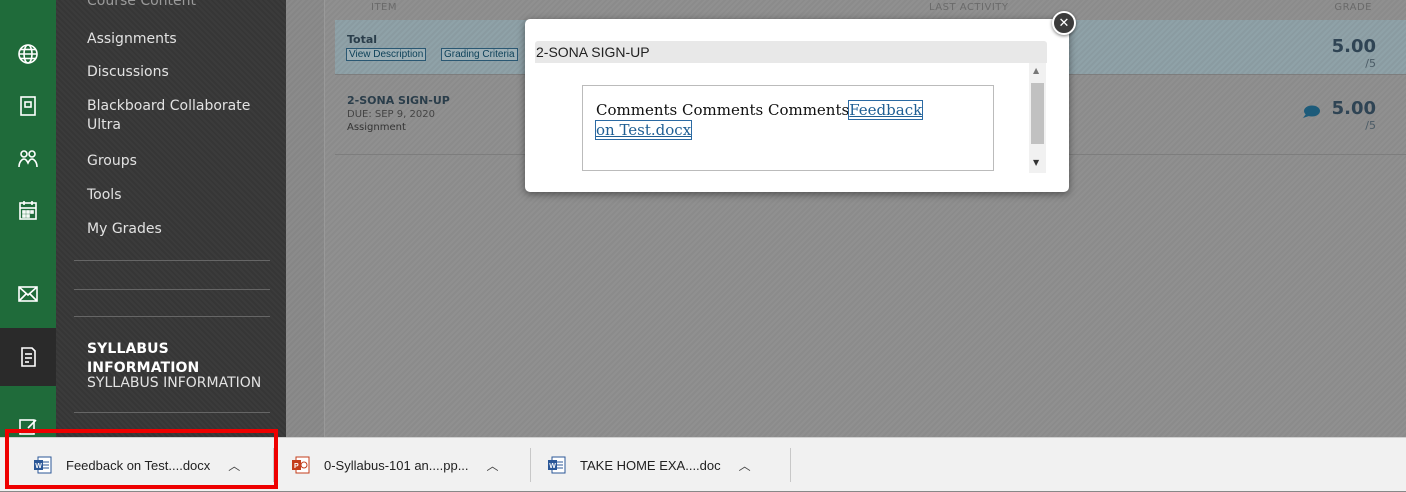 This screenshot has width=1406, height=492. What do you see at coordinates (143, 358) in the screenshot?
I see `menu-section-heading: SYLLABUS INFORMATION` at bounding box center [143, 358].